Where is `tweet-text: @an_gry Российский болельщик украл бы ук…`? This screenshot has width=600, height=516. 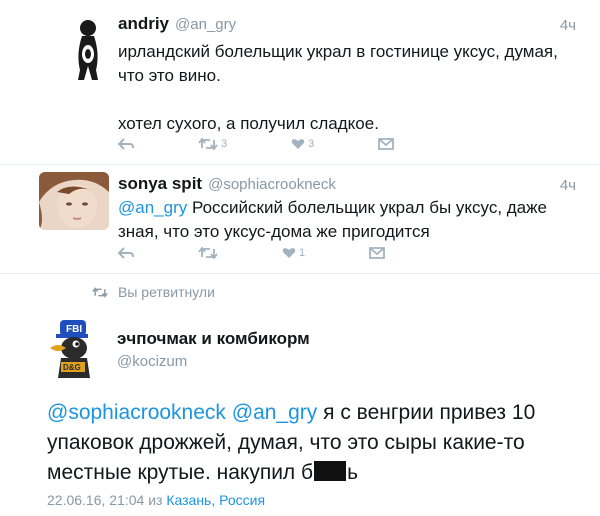
tweet-text: @an_gry Российский болельщик украл бы ук… is located at coordinates (348, 220).